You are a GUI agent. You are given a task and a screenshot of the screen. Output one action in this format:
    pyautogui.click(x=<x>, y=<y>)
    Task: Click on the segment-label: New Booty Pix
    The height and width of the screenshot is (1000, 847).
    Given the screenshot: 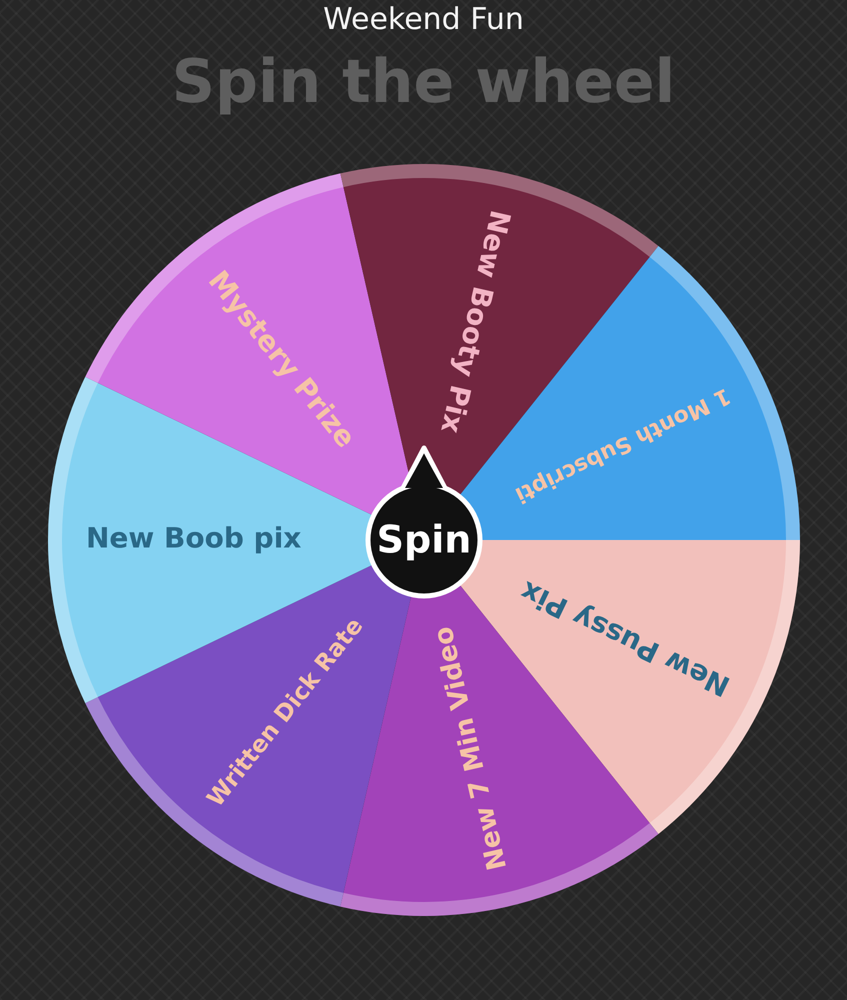 What is the action you would take?
    pyautogui.click(x=475, y=321)
    